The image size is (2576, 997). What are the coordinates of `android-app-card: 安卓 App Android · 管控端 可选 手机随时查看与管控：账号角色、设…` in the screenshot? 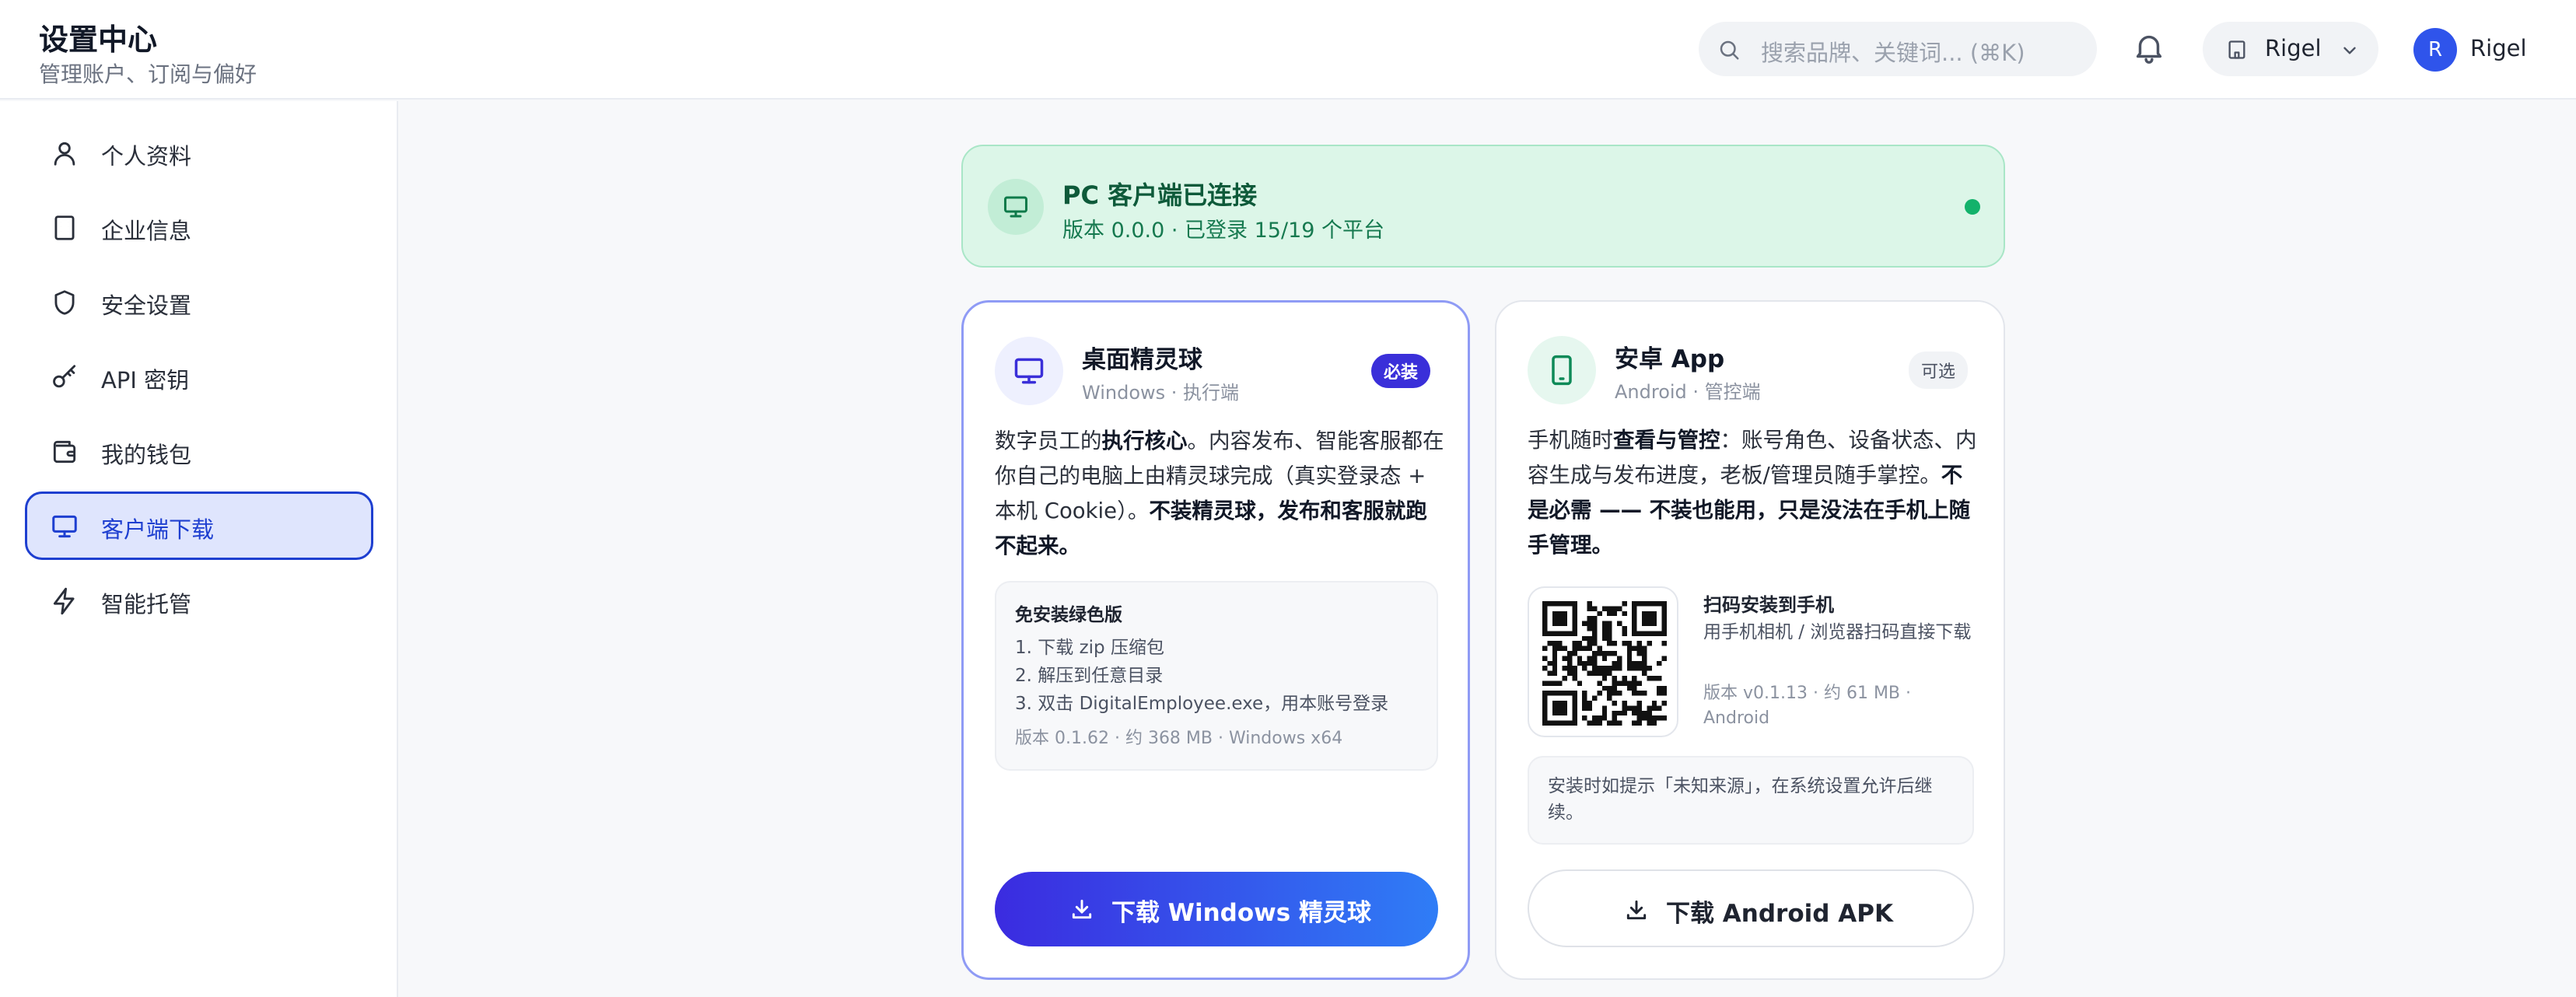 It's located at (1750, 640).